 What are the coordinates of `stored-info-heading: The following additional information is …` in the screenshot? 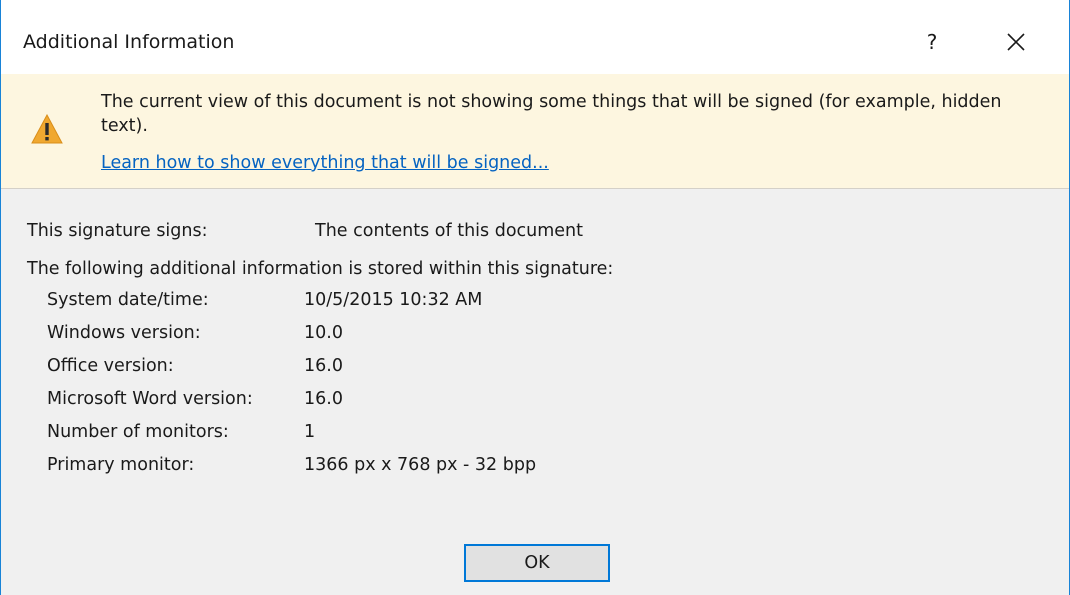 It's located at (320, 269).